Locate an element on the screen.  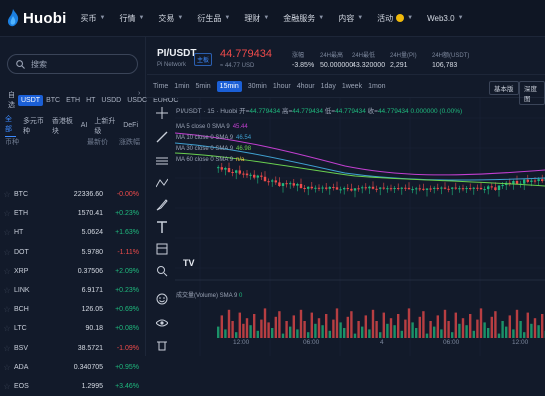
coin-row: ☆BSV38.5721-1.09% is located at coordinates (73, 348).